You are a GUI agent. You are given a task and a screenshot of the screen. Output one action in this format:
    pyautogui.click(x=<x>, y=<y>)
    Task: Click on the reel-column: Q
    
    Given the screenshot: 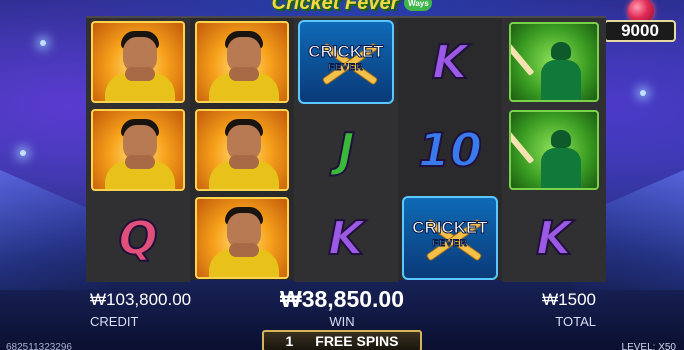 What is the action you would take?
    pyautogui.click(x=138, y=150)
    